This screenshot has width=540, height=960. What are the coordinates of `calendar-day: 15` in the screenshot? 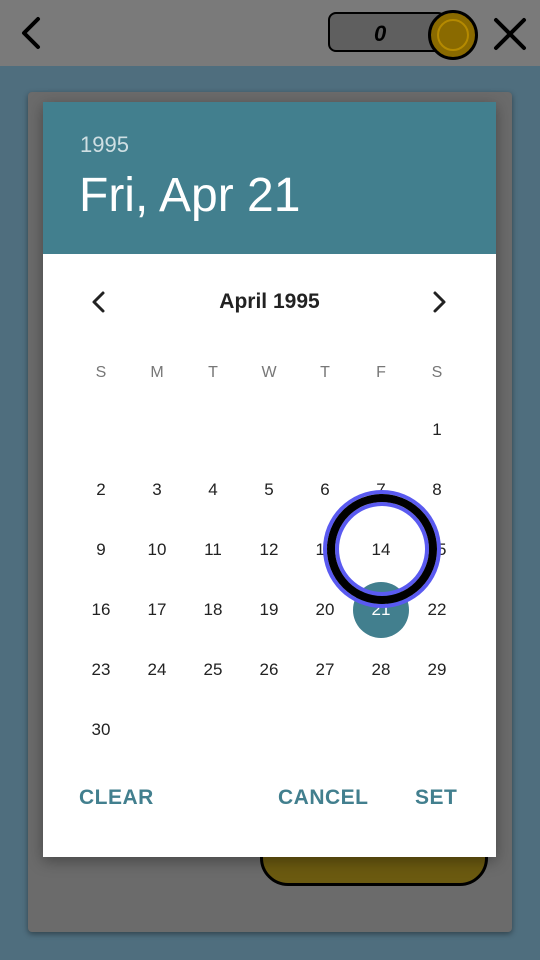 It's located at (437, 550).